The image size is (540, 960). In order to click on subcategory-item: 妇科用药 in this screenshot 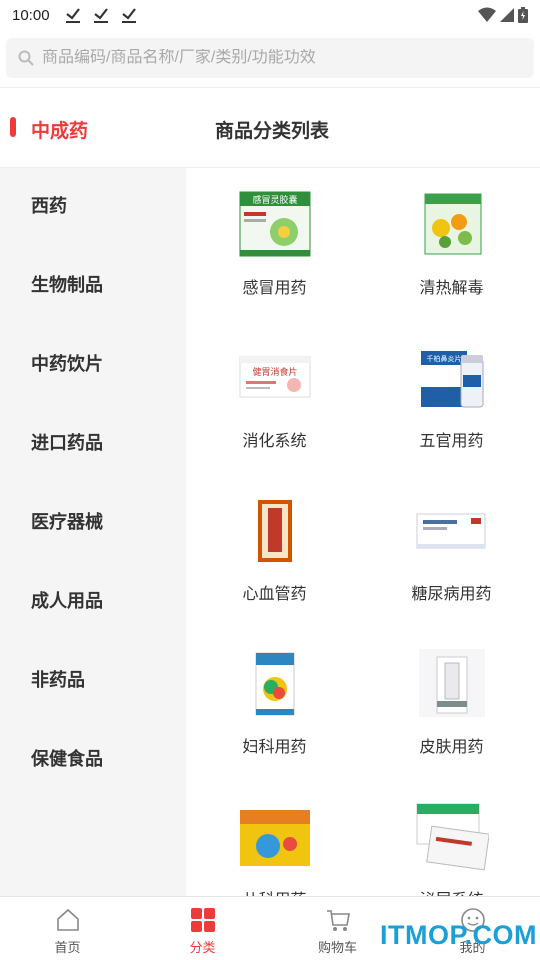, I will do `click(274, 703)`.